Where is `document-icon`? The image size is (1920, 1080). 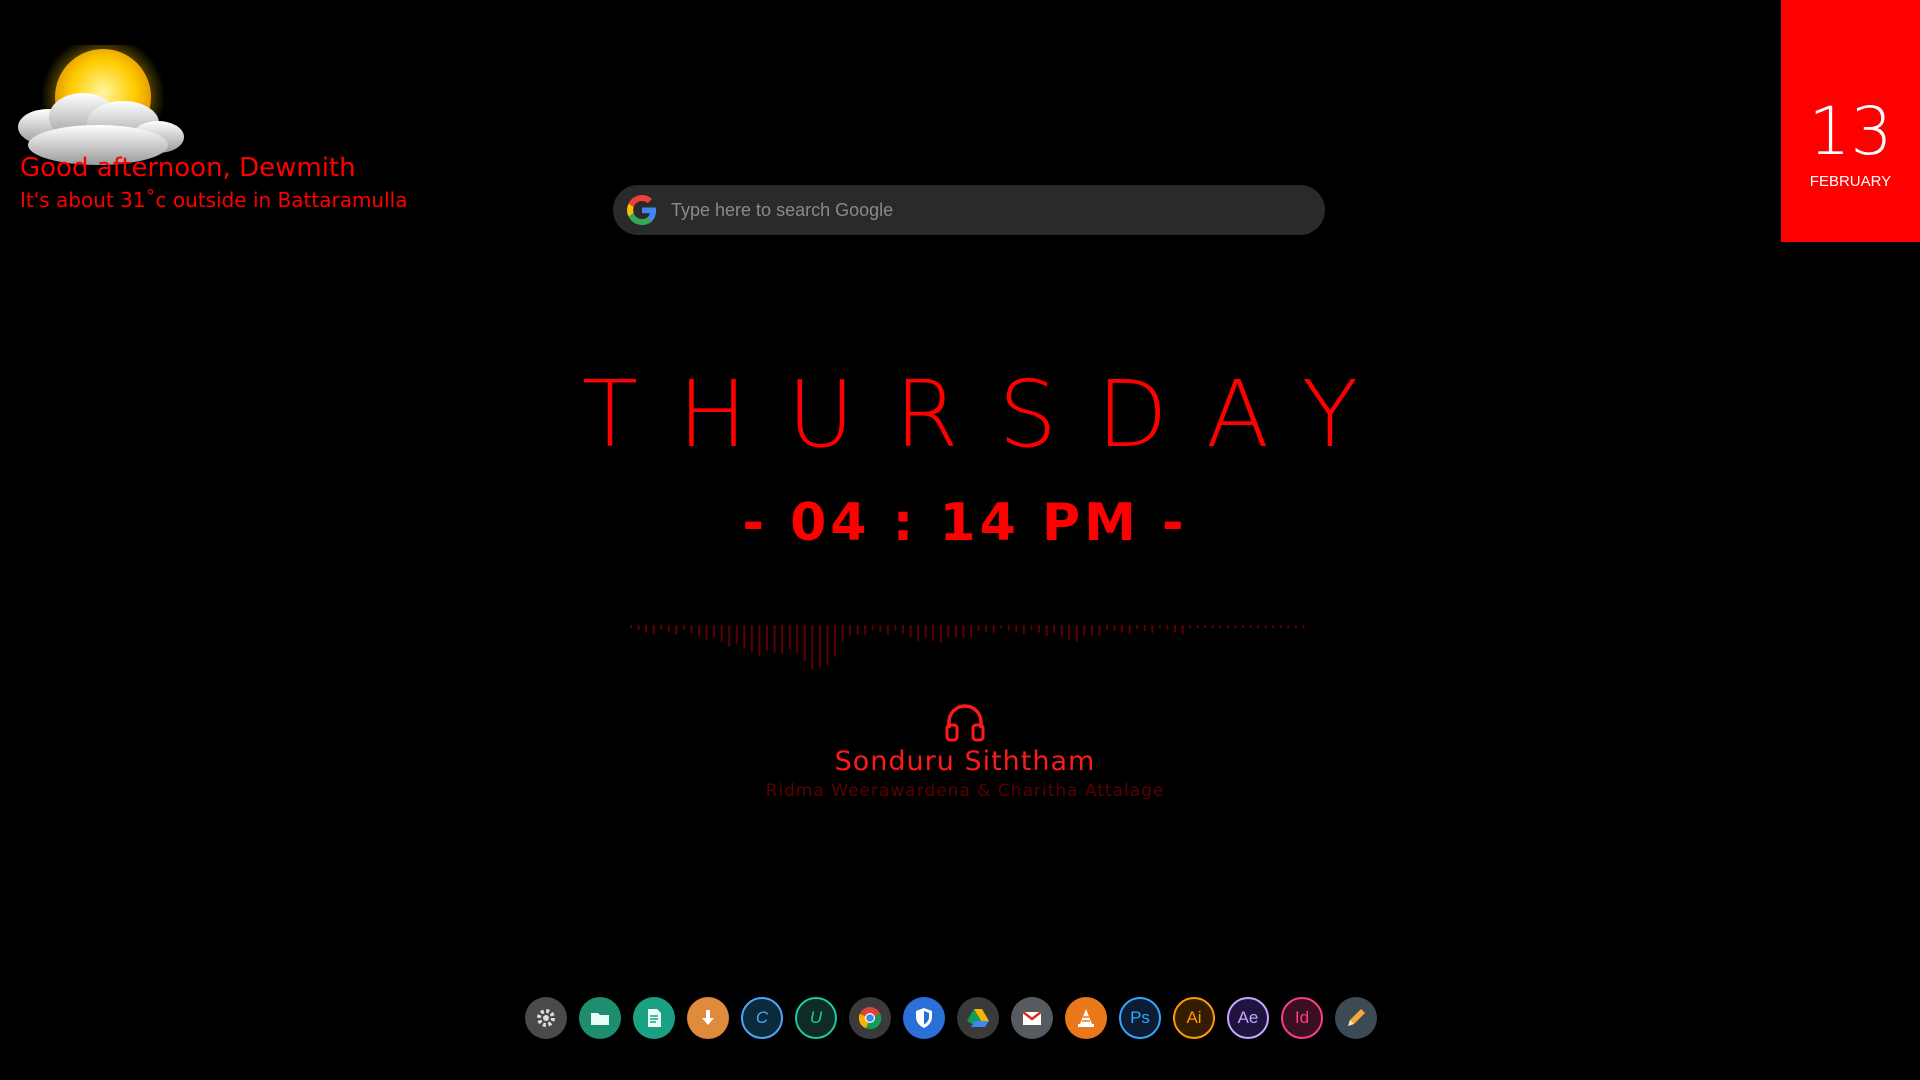
document-icon is located at coordinates (654, 1018).